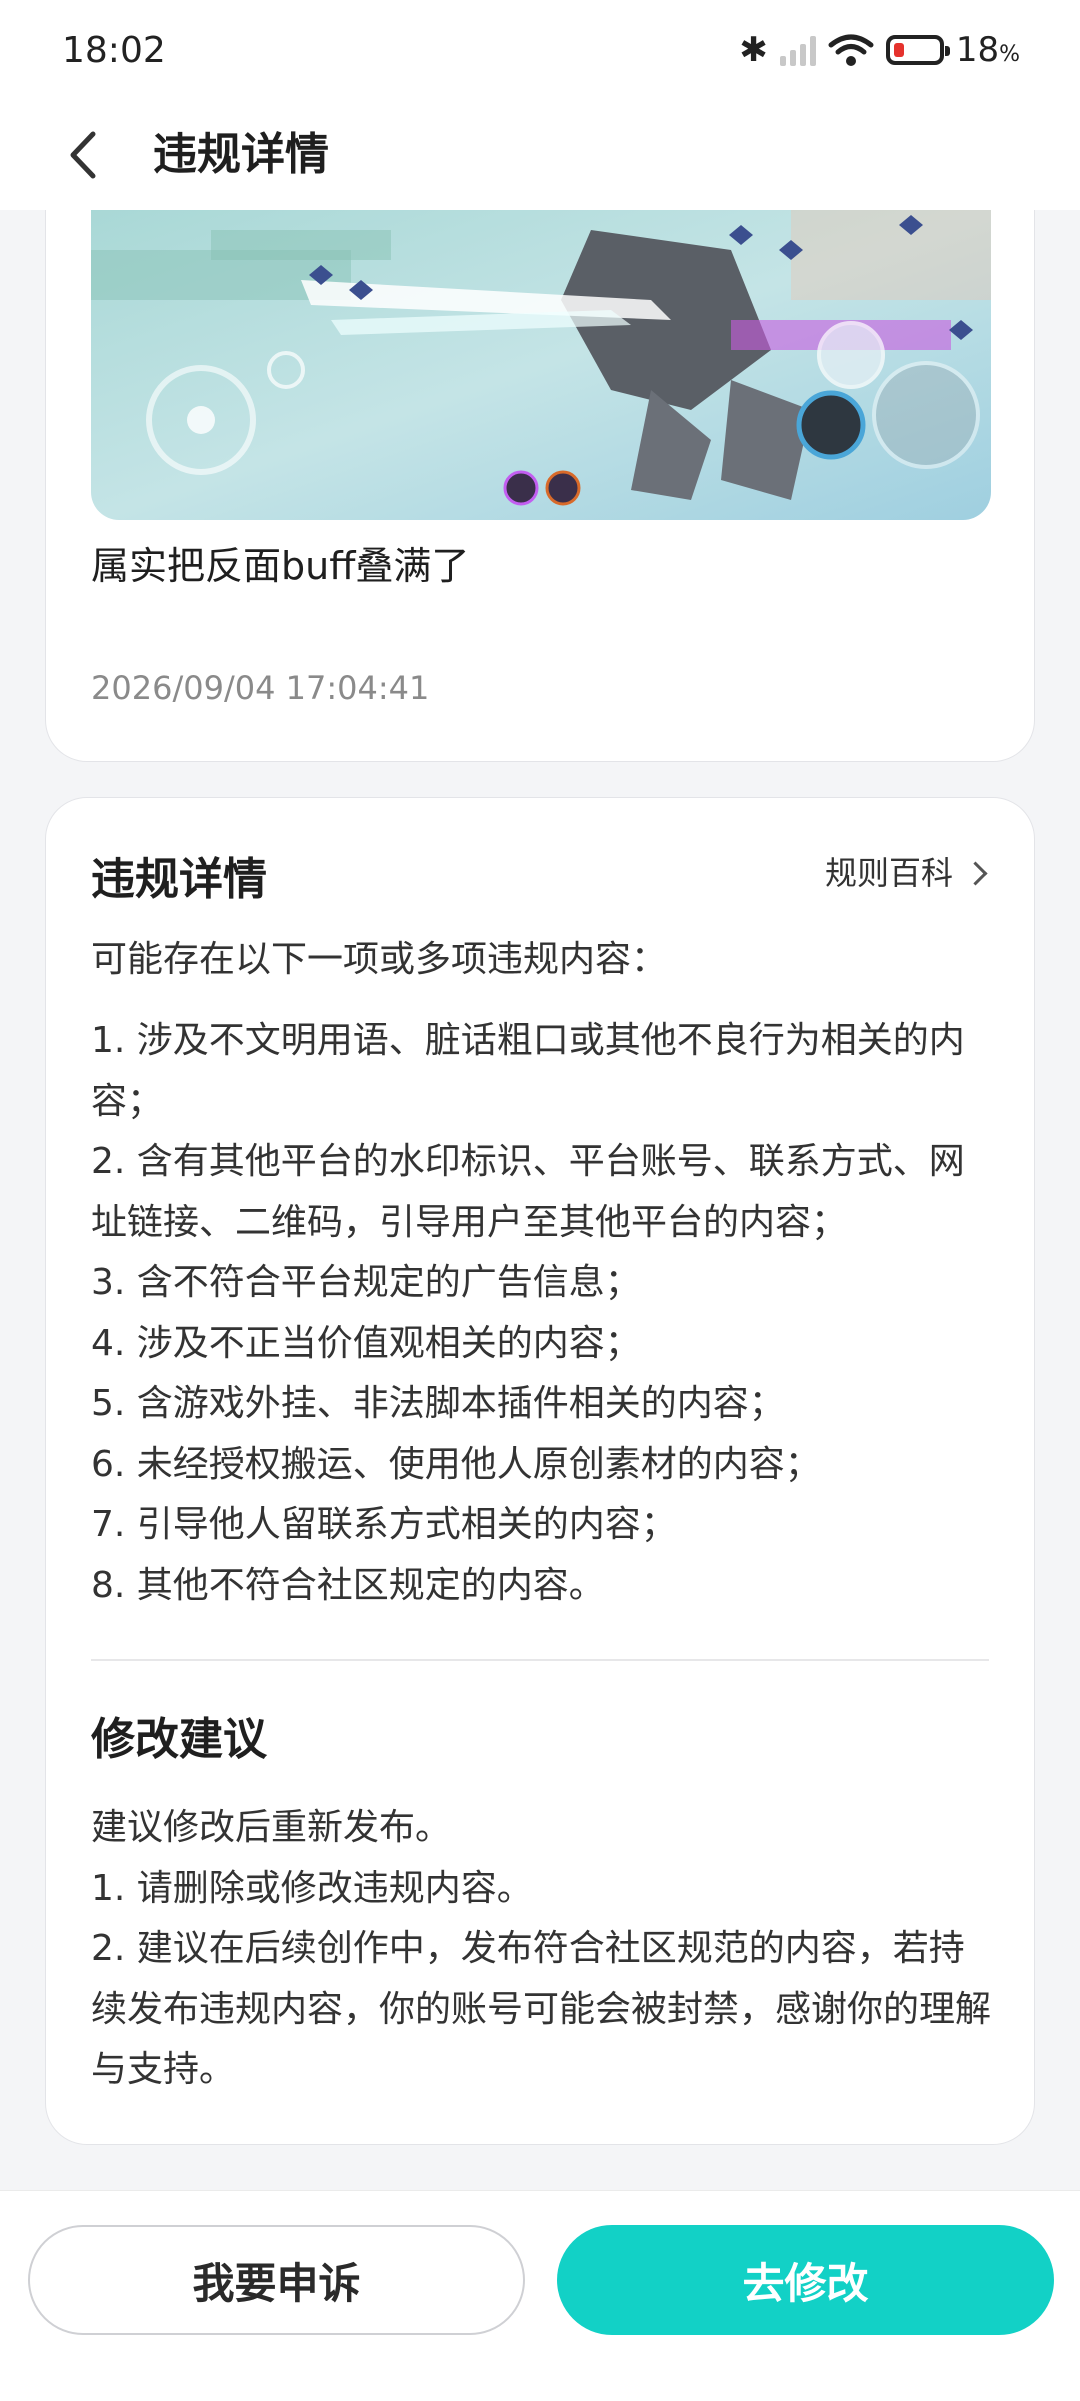 The height and width of the screenshot is (2401, 1080). Describe the element at coordinates (540, 155) in the screenshot. I see `nav-header: 违规详情` at that location.